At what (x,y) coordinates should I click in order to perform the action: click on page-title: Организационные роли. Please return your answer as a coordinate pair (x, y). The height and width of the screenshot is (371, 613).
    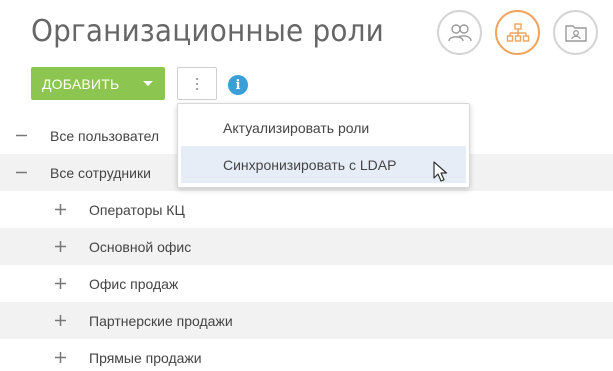
    Looking at the image, I should click on (207, 31).